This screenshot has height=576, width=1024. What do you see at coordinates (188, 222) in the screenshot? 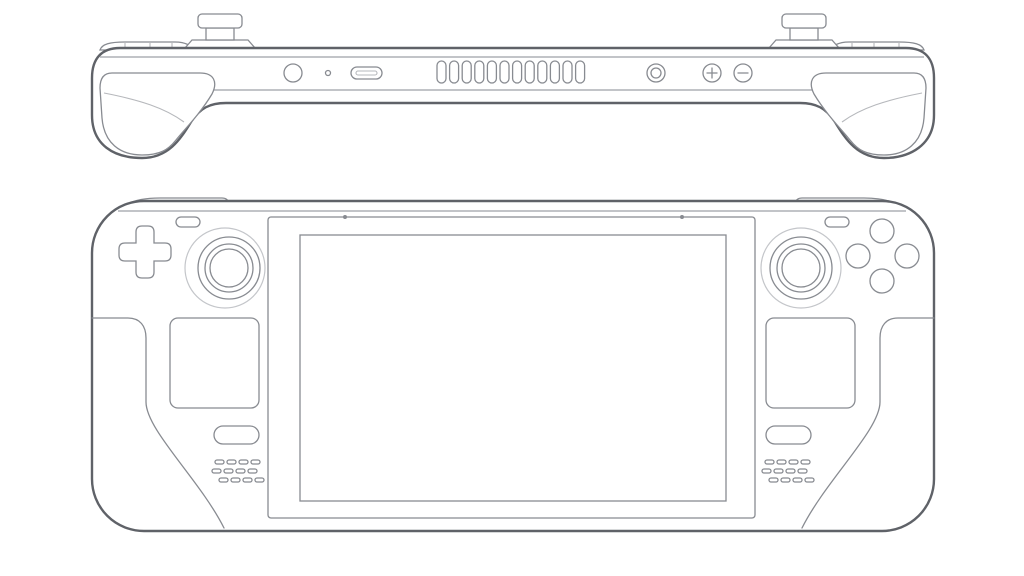
I see `view-button` at bounding box center [188, 222].